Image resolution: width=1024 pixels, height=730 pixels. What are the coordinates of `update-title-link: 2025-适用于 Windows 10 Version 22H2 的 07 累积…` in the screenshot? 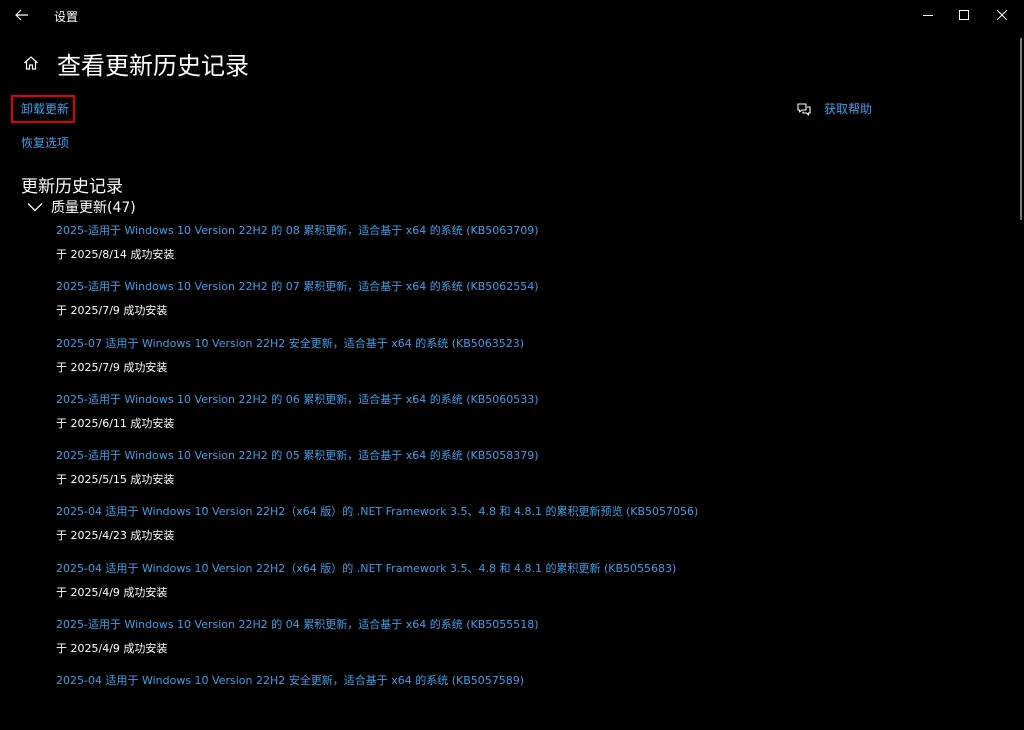 It's located at (521, 287).